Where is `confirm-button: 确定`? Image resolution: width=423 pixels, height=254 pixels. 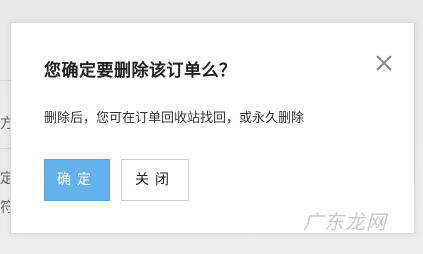
confirm-button: 确定 is located at coordinates (77, 180).